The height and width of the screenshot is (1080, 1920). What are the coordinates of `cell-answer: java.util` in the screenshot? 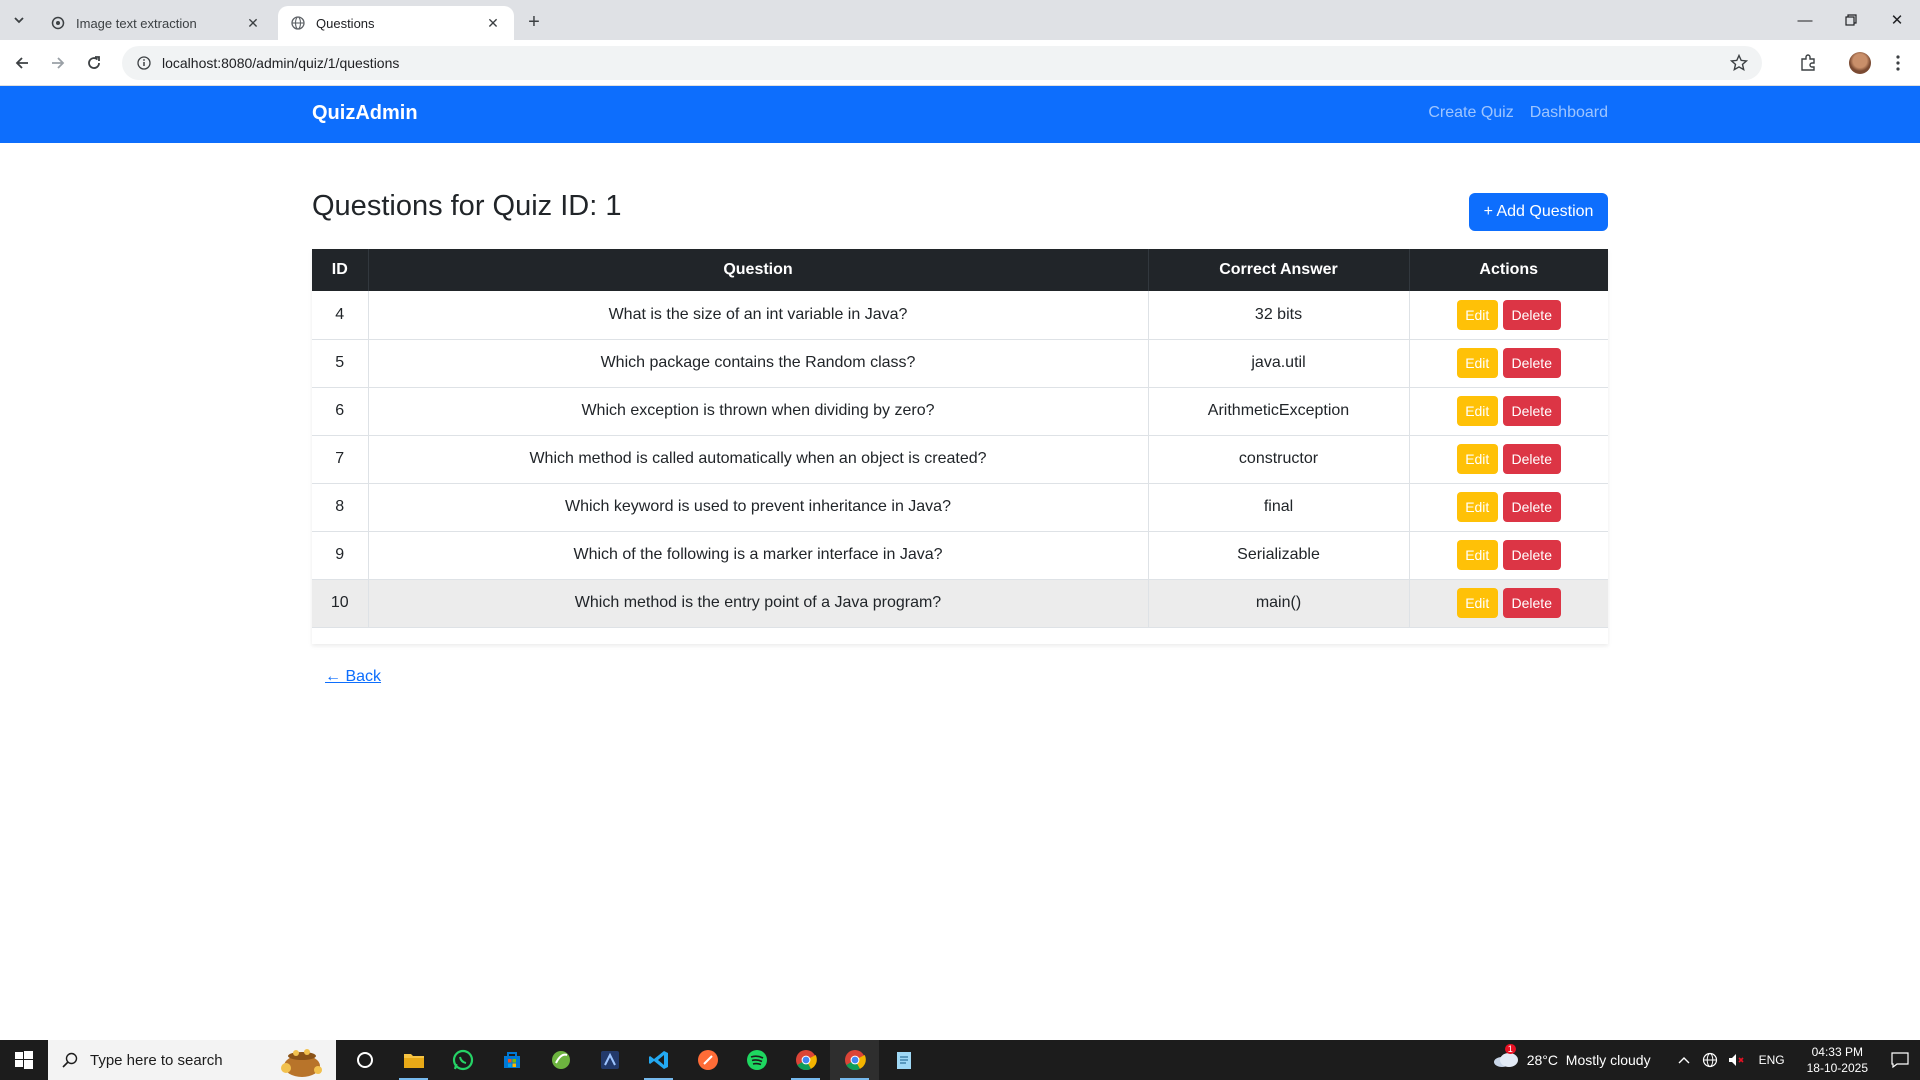 It's located at (1279, 363).